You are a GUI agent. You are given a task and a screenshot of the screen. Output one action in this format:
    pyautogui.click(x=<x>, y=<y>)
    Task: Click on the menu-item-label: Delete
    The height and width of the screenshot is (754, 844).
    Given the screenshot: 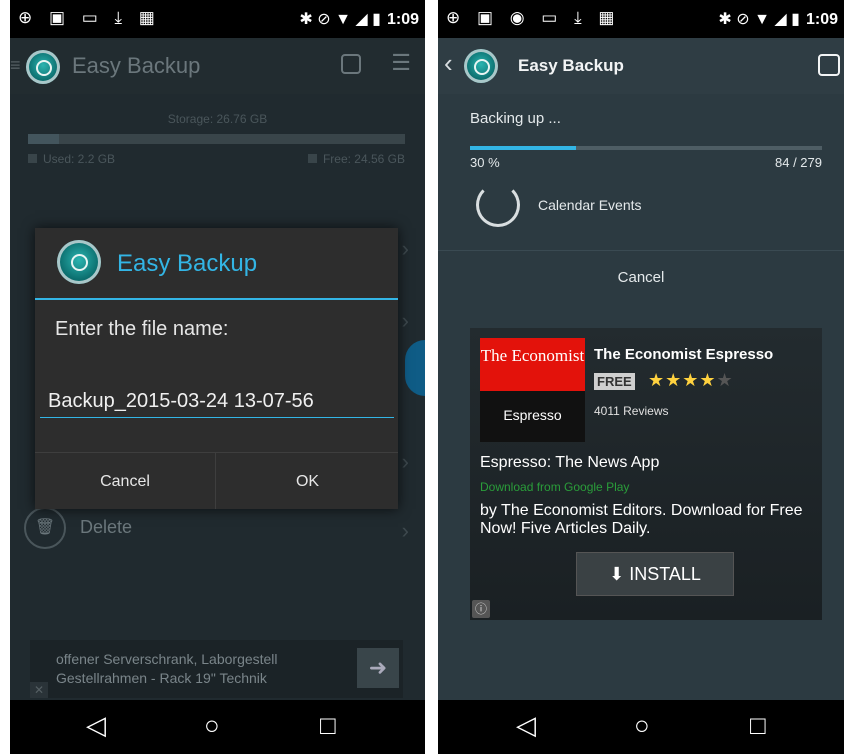 What is the action you would take?
    pyautogui.click(x=106, y=526)
    